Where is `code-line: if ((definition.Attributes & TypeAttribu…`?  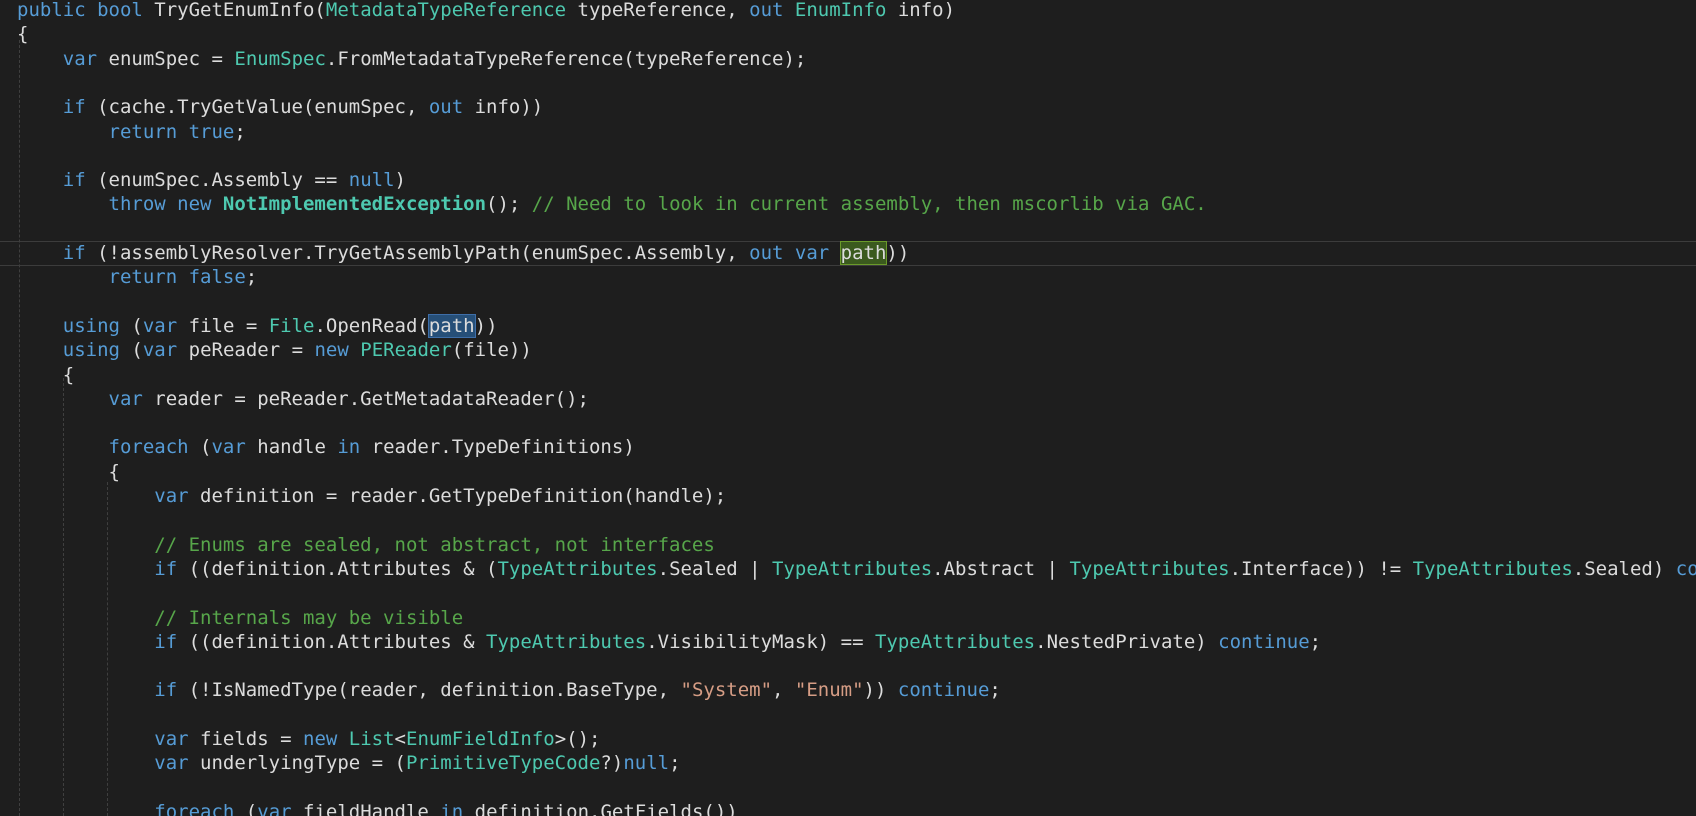
code-line: if ((definition.Attributes & TypeAttribu… is located at coordinates (848, 642).